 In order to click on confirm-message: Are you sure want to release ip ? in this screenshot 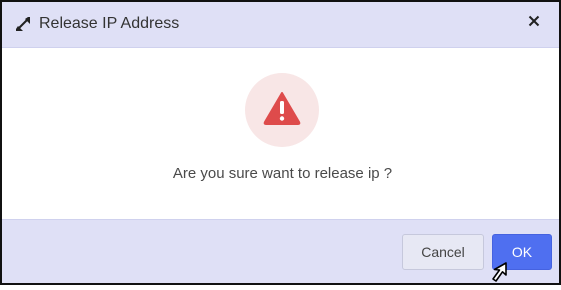, I will do `click(282, 173)`.